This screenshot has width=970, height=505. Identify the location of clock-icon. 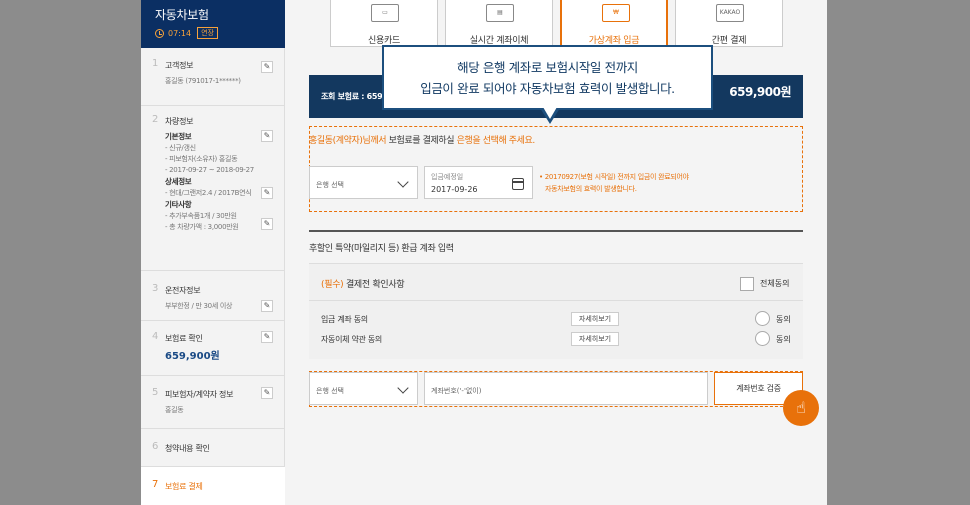
(159, 33).